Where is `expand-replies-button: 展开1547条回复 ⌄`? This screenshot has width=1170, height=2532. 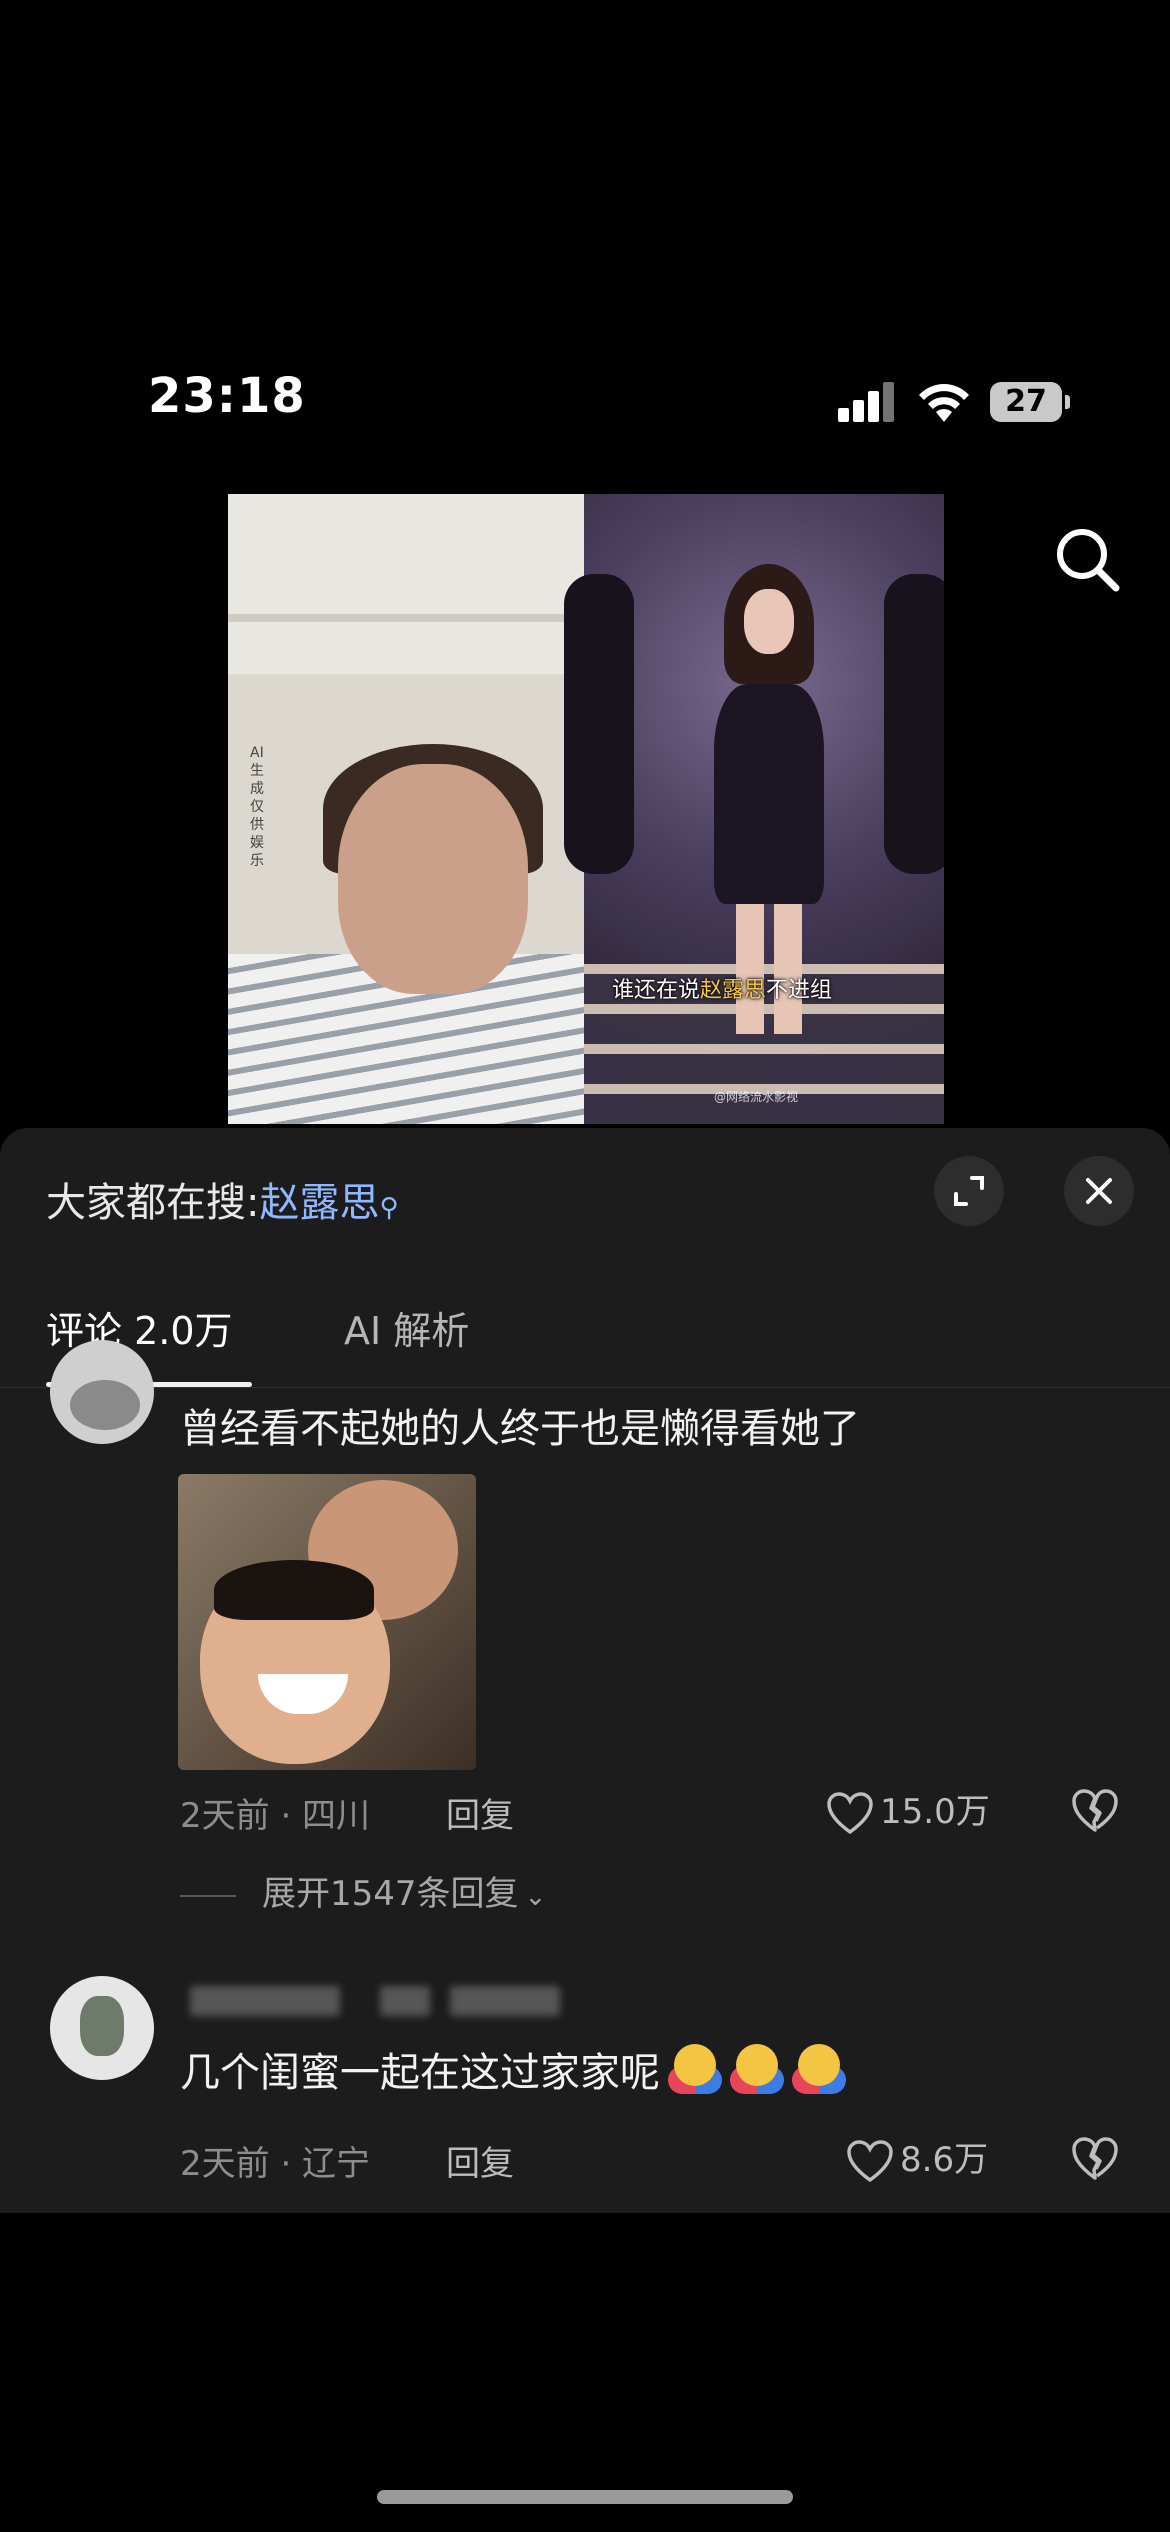
expand-replies-button: 展开1547条回复 ⌄ is located at coordinates (363, 1890).